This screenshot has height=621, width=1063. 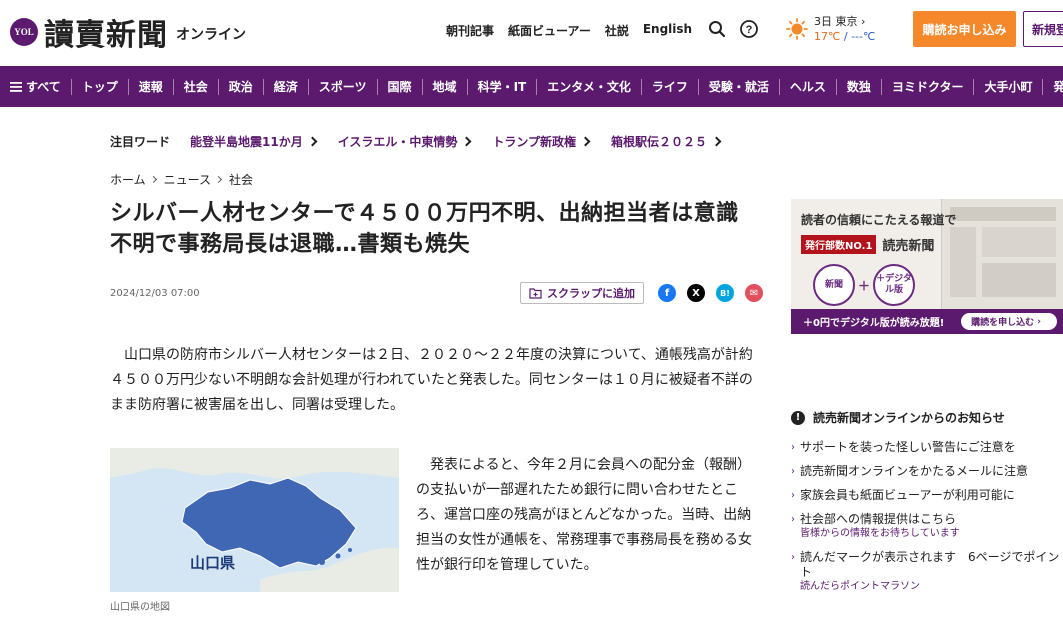 I want to click on nav-item-top: トップ, so click(x=100, y=86).